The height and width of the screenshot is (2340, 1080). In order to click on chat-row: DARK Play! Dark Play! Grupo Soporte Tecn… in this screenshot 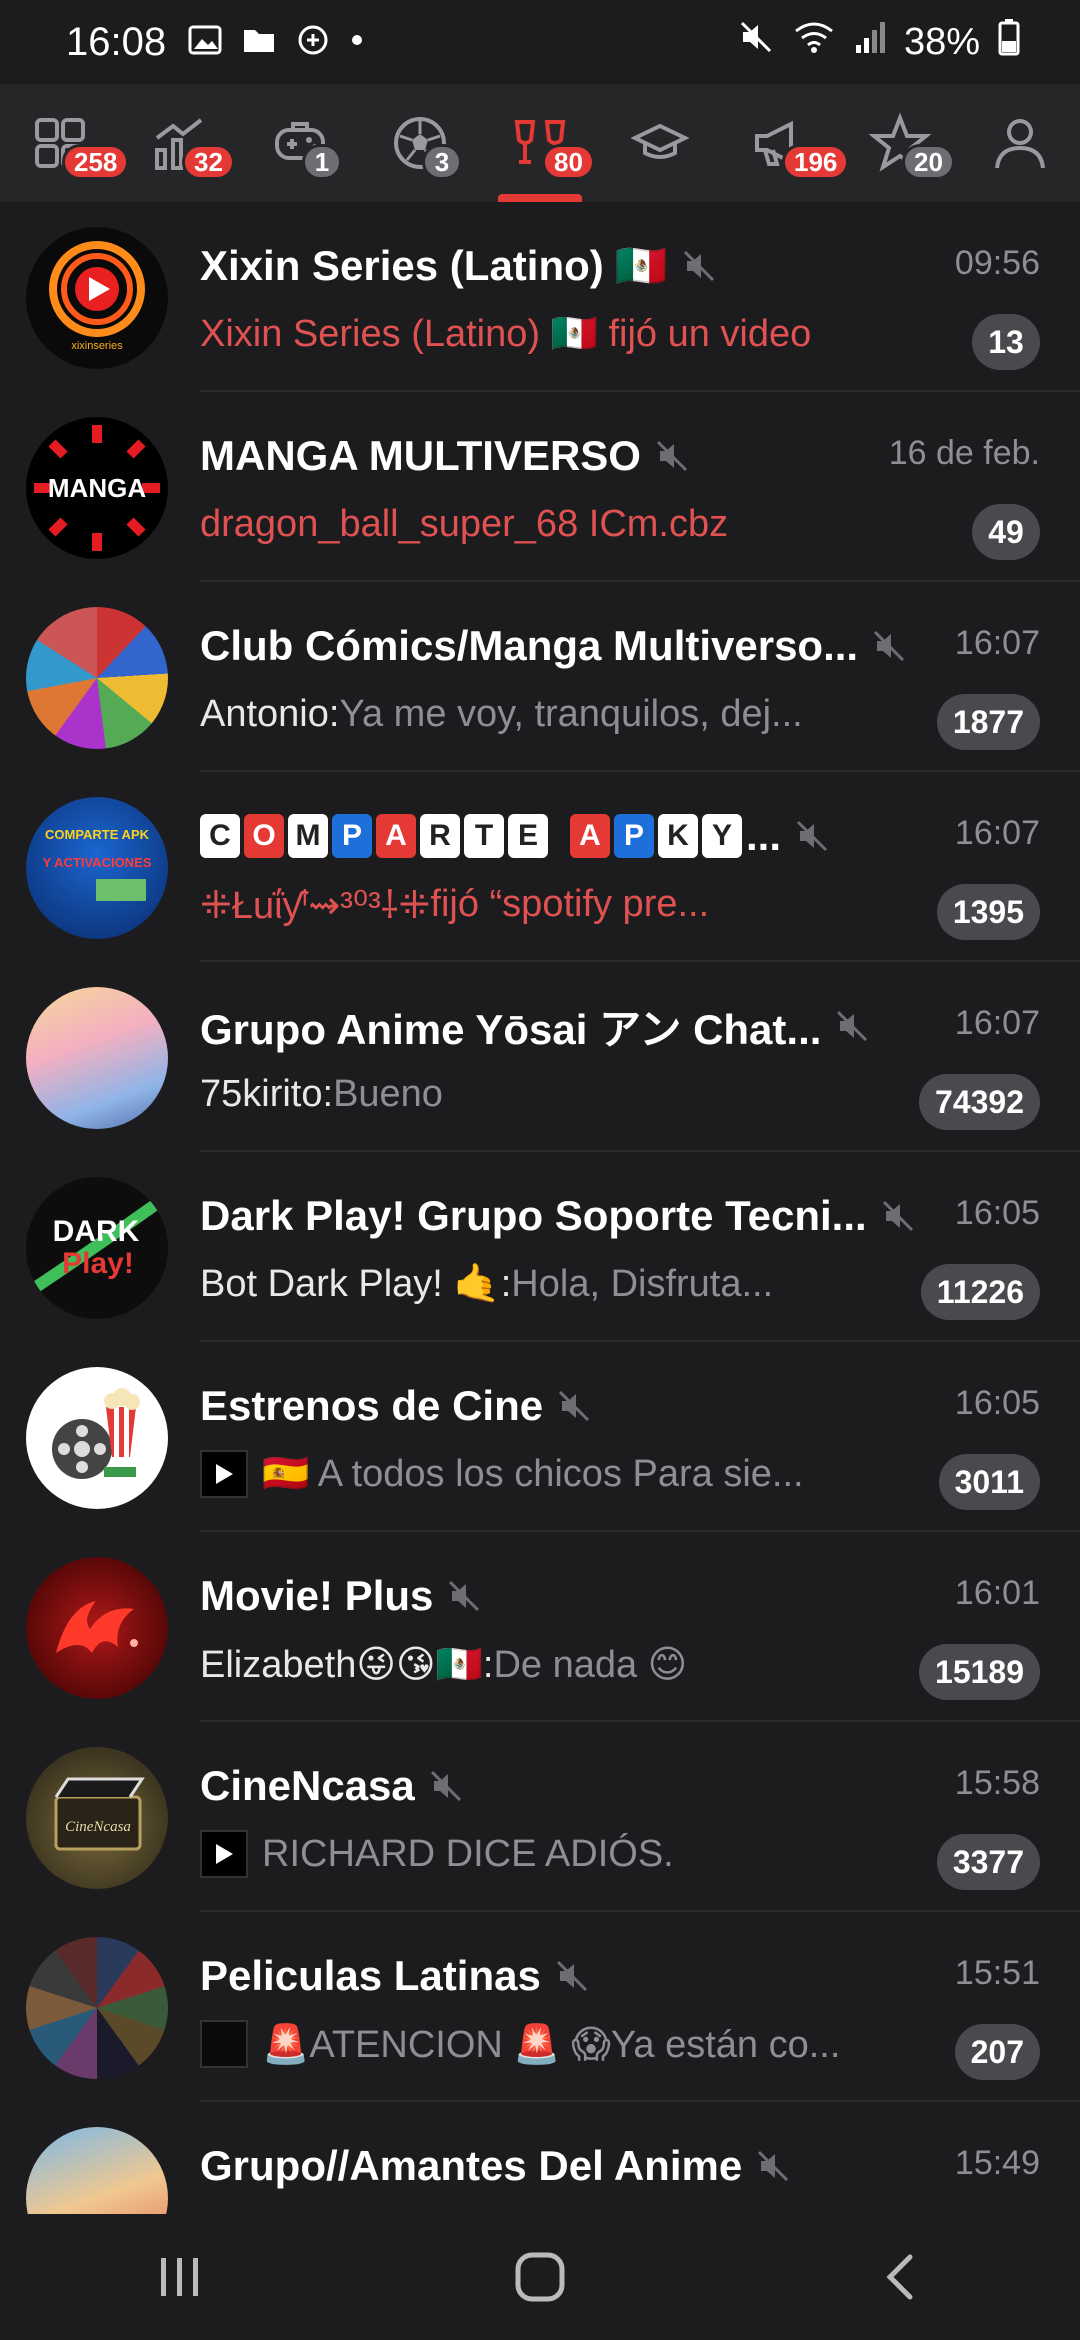, I will do `click(540, 1247)`.